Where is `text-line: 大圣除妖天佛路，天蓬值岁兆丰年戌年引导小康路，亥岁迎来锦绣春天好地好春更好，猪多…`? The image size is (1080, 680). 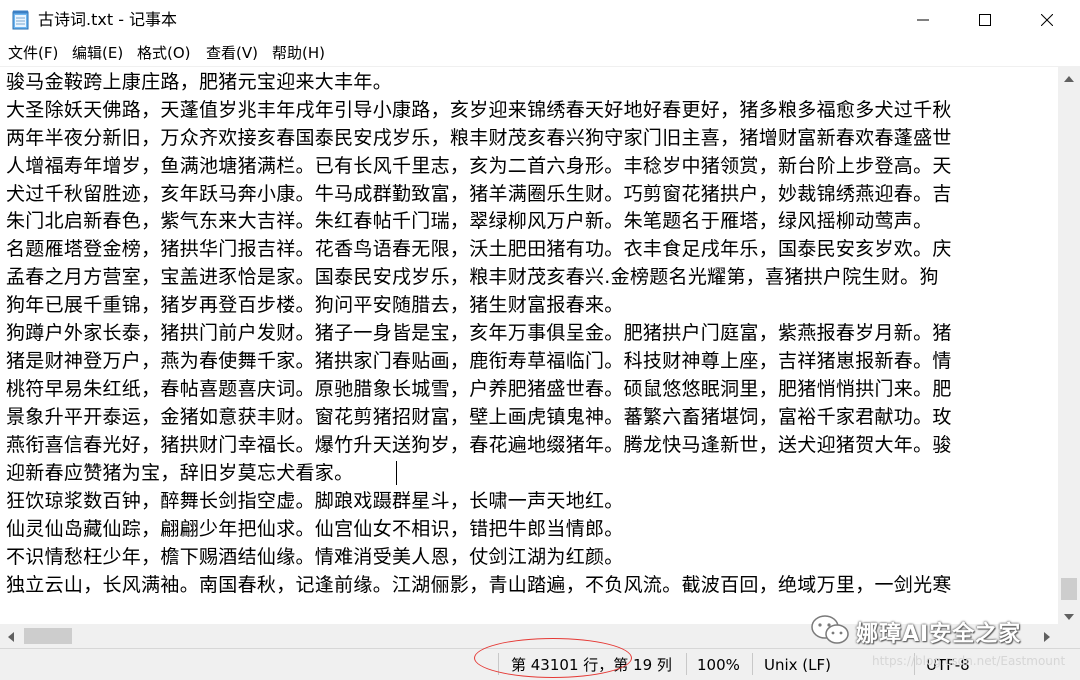 text-line: 大圣除妖天佛路，天蓬值岁兆丰年戌年引导小康路，亥岁迎来锦绣春天好地好春更好，猪多… is located at coordinates (479, 110).